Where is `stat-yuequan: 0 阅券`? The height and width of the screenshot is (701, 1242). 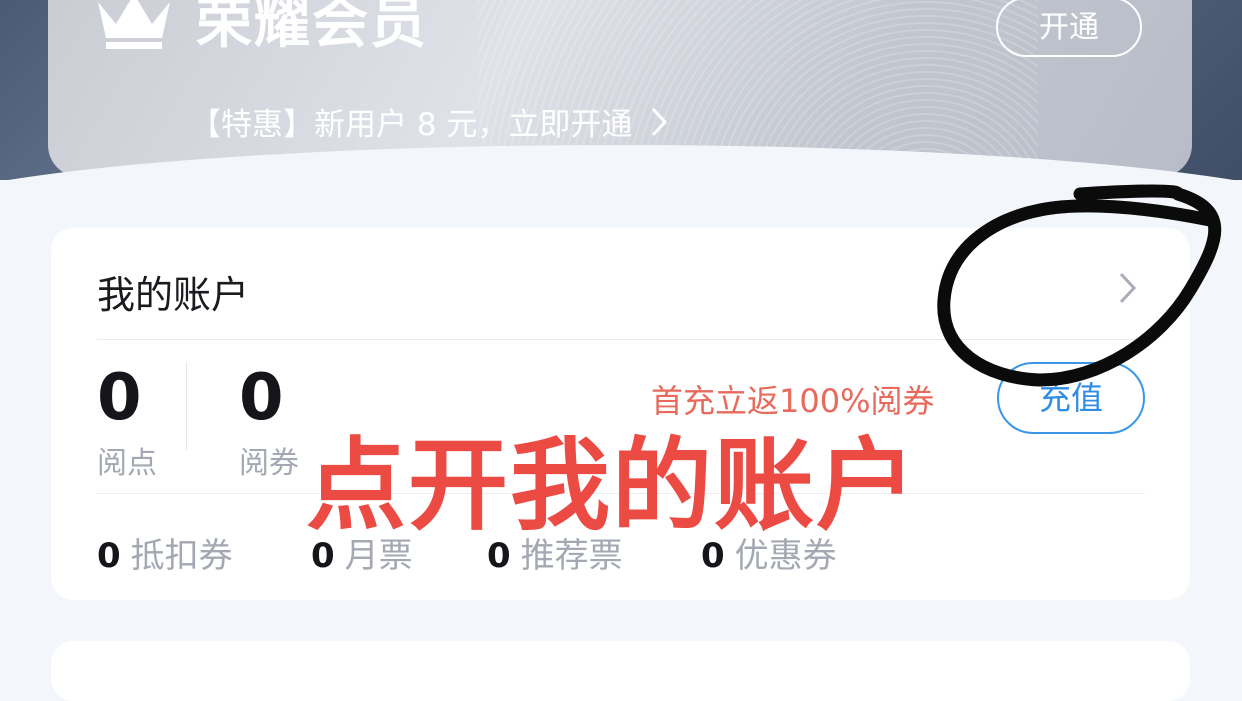 stat-yuequan: 0 阅券 is located at coordinates (269, 422).